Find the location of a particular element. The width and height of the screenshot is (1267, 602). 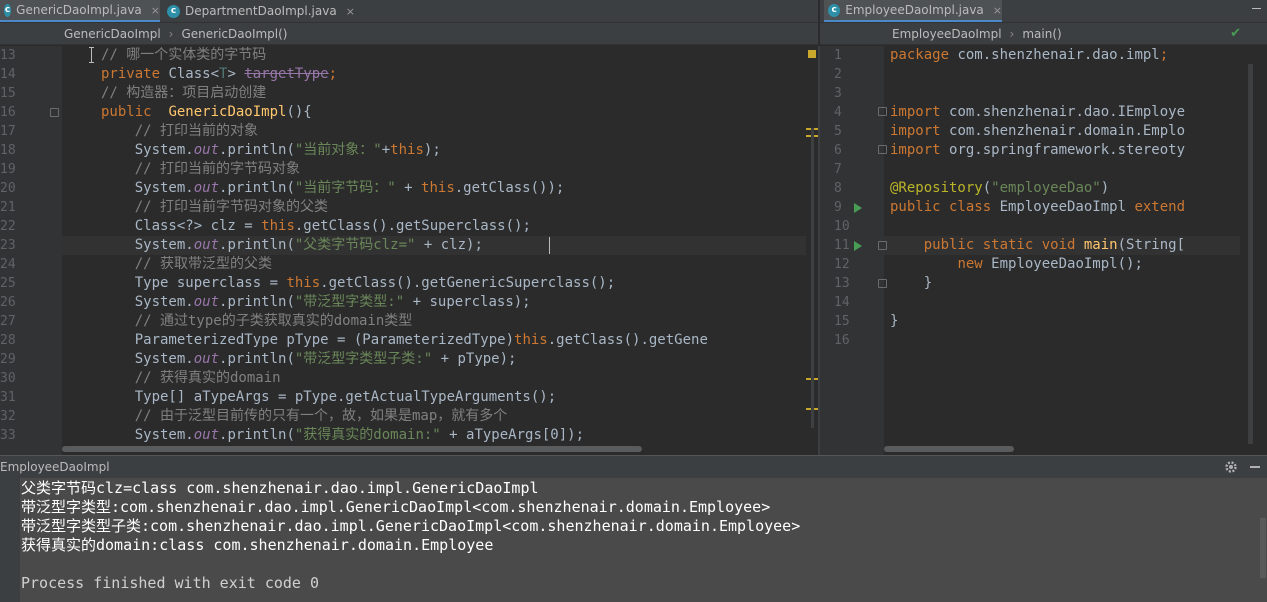

line-number: 15 is located at coordinates (8, 93).